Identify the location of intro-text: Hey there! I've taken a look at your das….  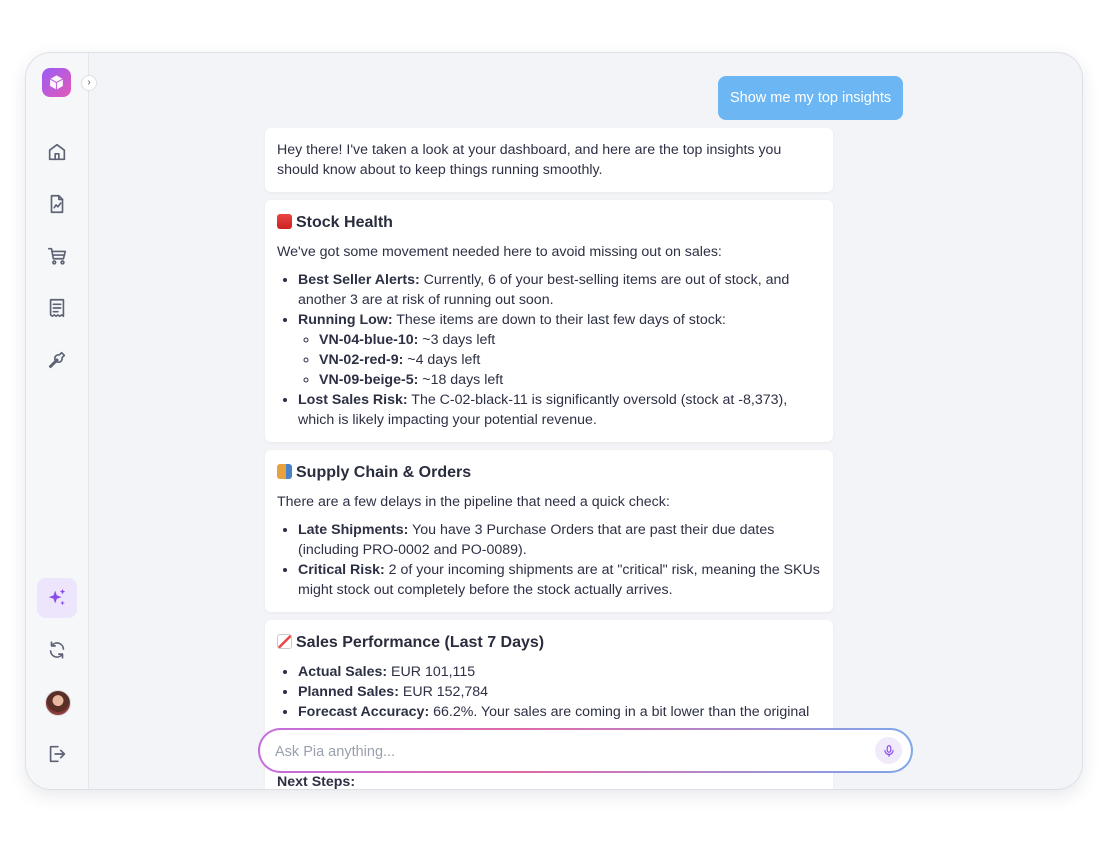
(529, 160).